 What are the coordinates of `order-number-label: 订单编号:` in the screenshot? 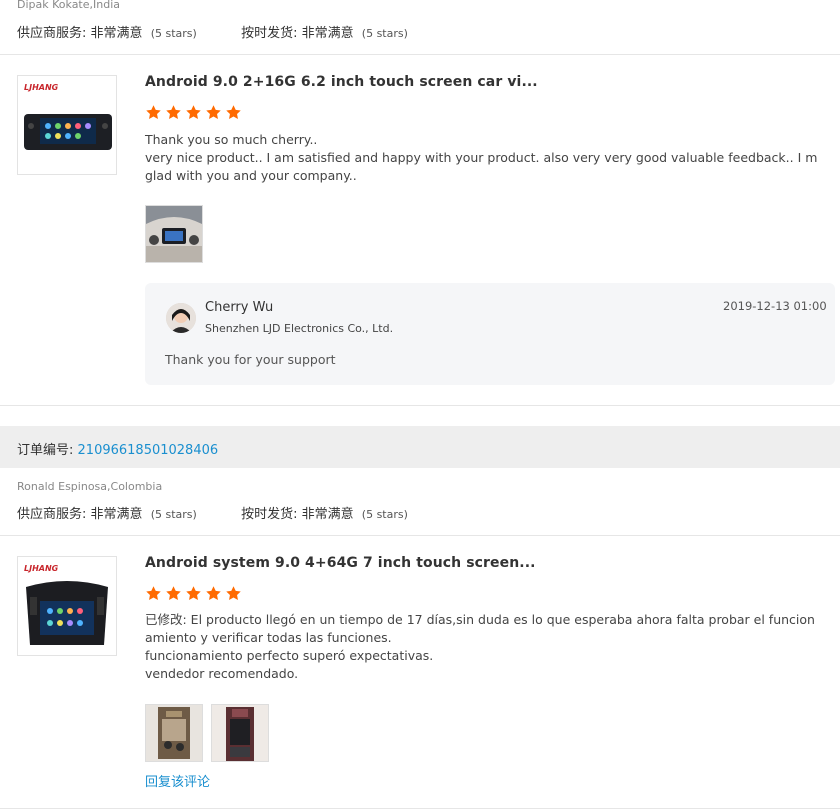 It's located at (45, 450).